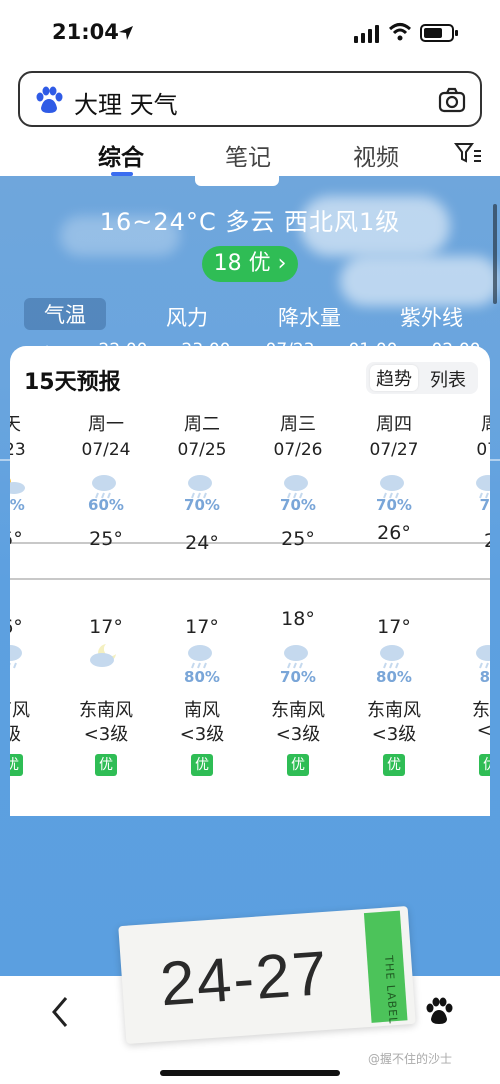 This screenshot has height=1084, width=500. Describe the element at coordinates (250, 222) in the screenshot. I see `weather-summary: 16~24°C 多云 西北风1级` at that location.